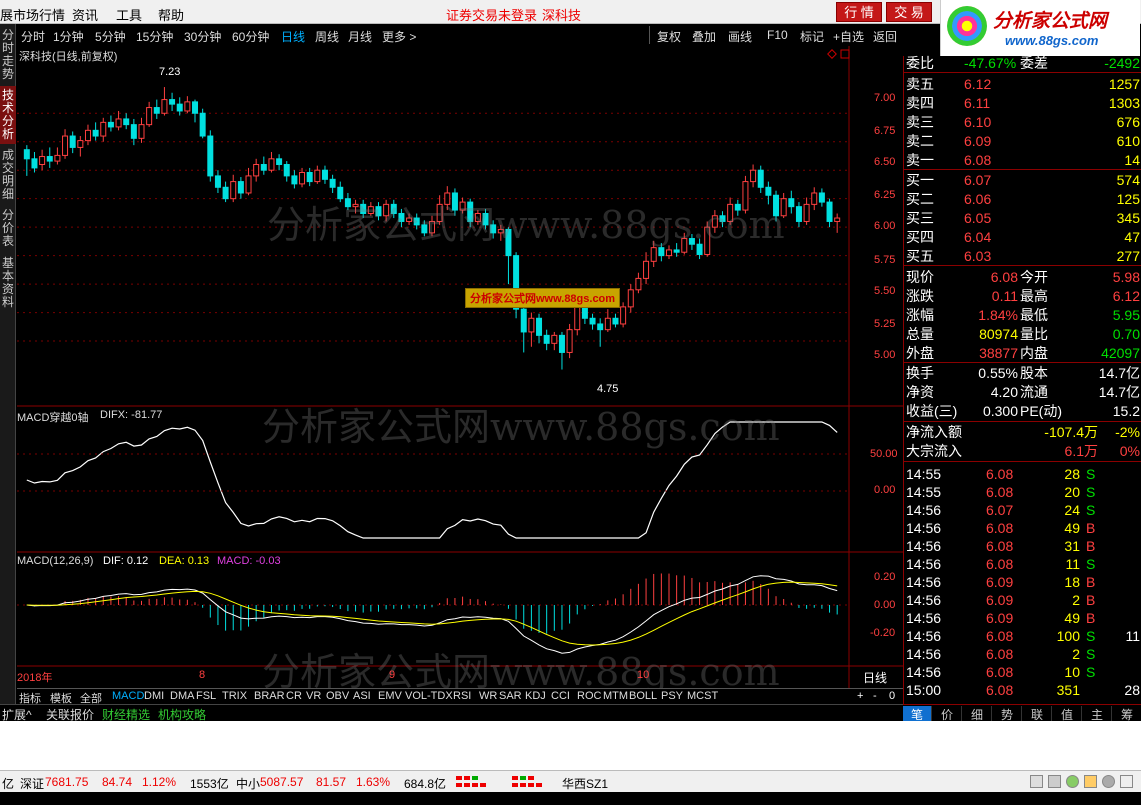 Image resolution: width=1141 pixels, height=805 pixels. What do you see at coordinates (585, 783) in the screenshot?
I see `server-label: 华西SZ1` at bounding box center [585, 783].